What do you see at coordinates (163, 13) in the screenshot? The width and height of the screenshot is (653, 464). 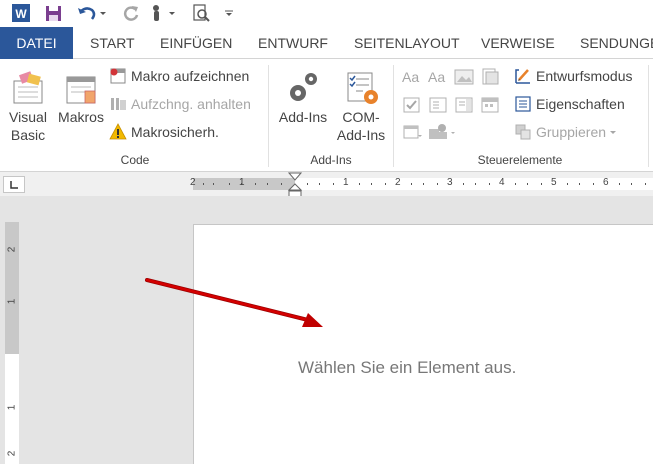 I see `touch-mode-icon` at bounding box center [163, 13].